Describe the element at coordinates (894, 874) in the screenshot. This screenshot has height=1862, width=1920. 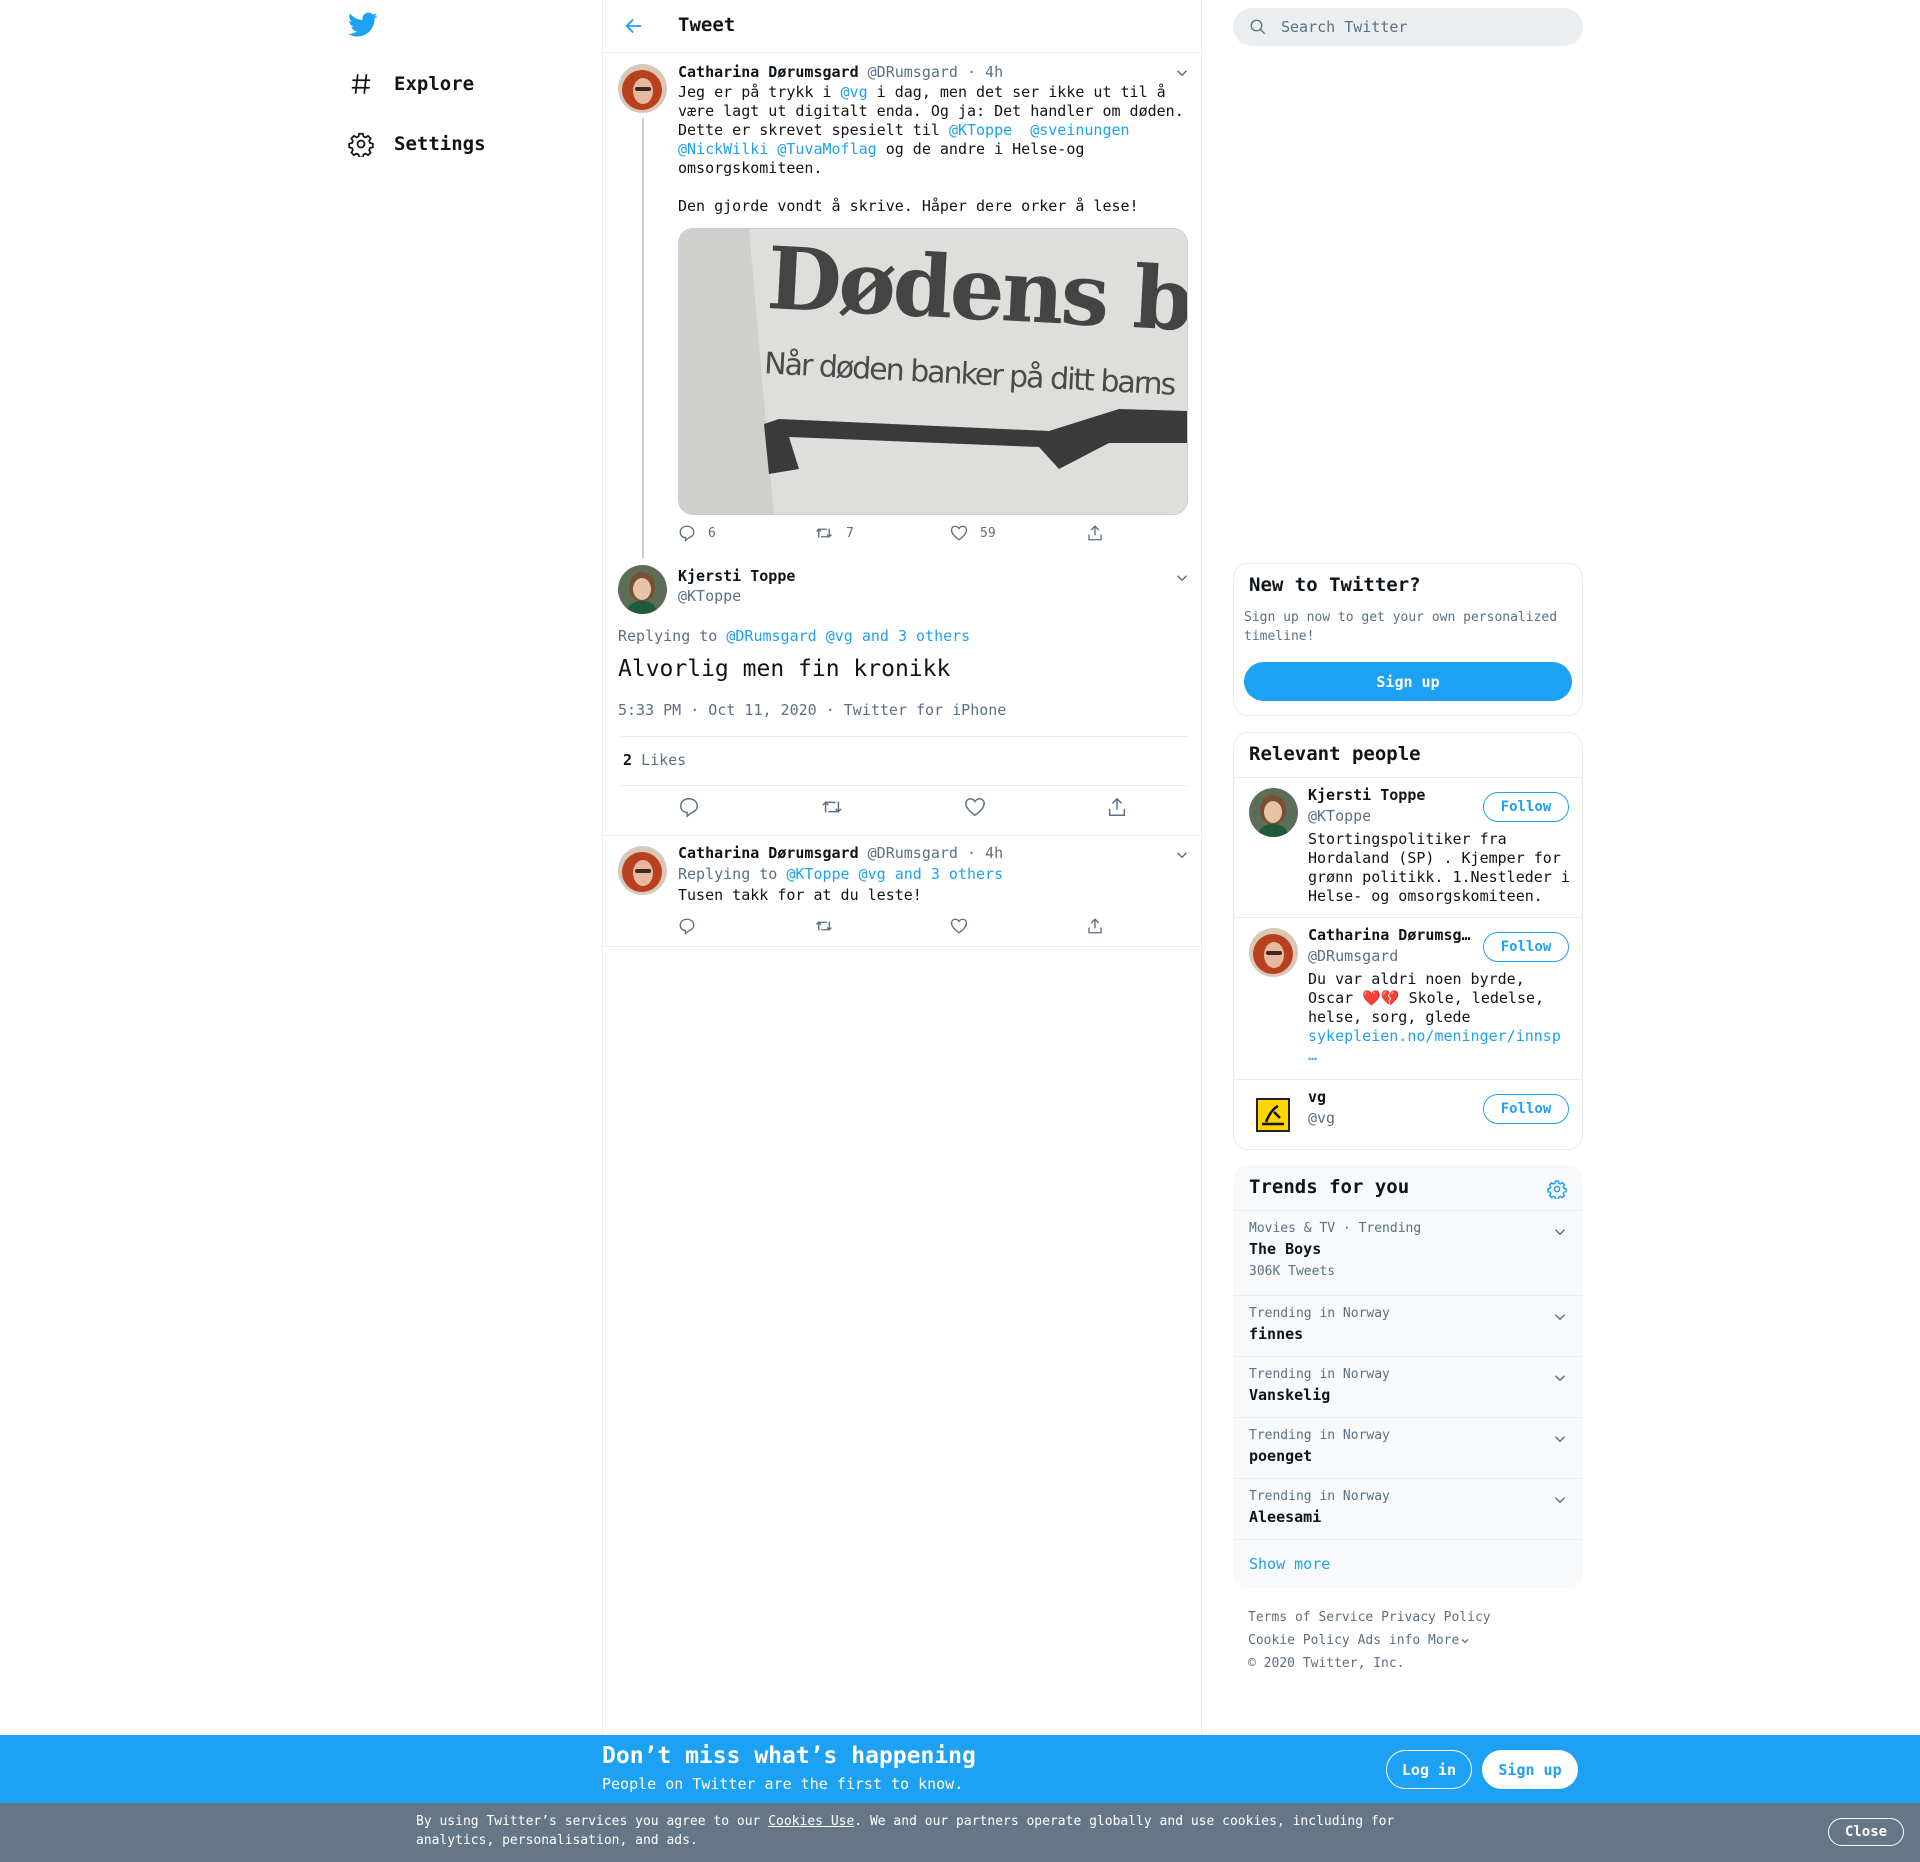
I see `replying-to-link: @KToppe @vg and 3 others` at that location.